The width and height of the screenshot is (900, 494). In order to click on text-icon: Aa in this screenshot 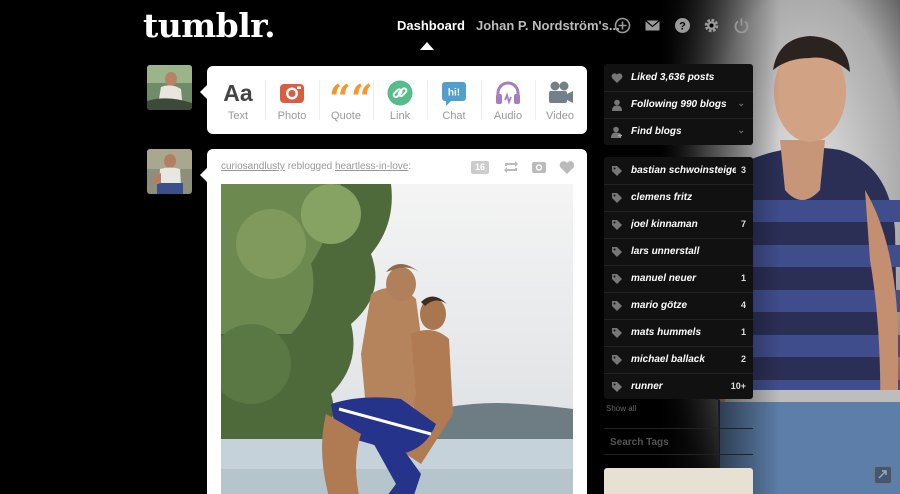, I will do `click(238, 93)`.